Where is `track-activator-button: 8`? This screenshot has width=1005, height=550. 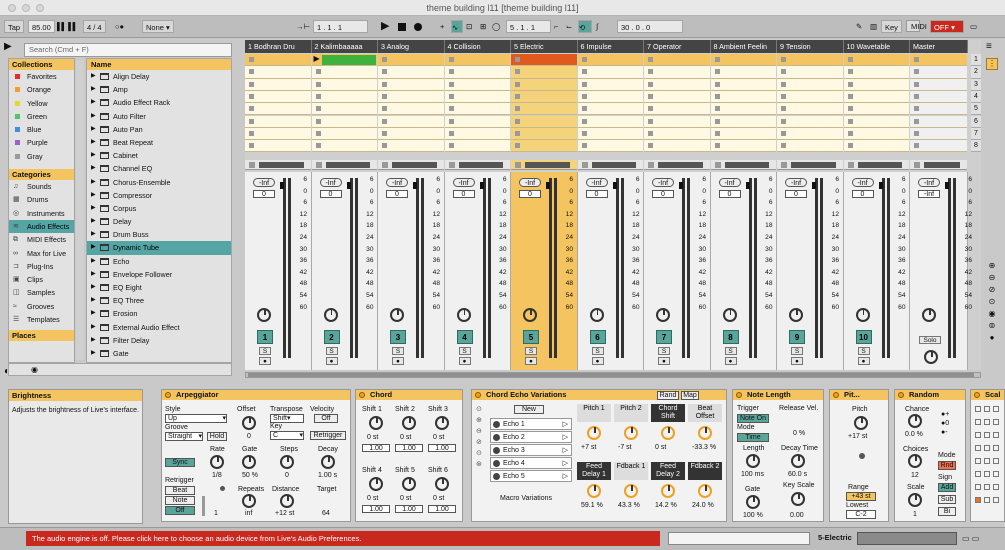 track-activator-button: 8 is located at coordinates (730, 337).